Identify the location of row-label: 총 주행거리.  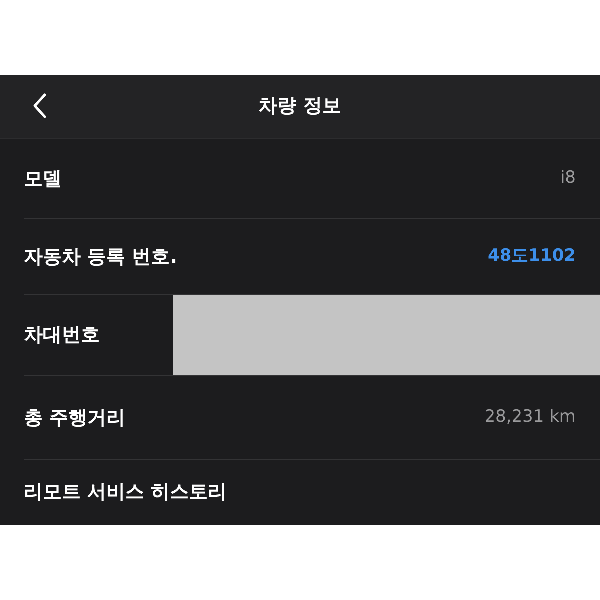
(75, 418).